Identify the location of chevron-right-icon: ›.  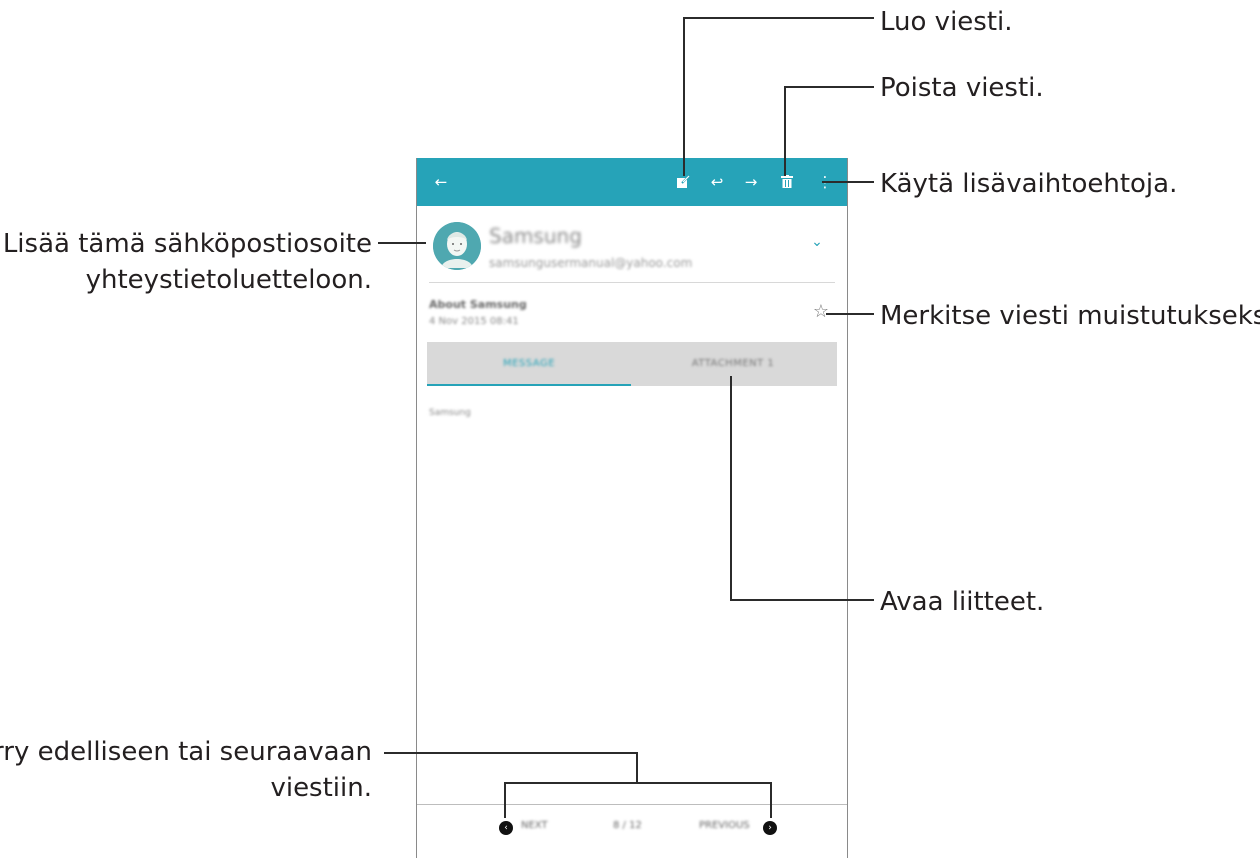
(770, 828).